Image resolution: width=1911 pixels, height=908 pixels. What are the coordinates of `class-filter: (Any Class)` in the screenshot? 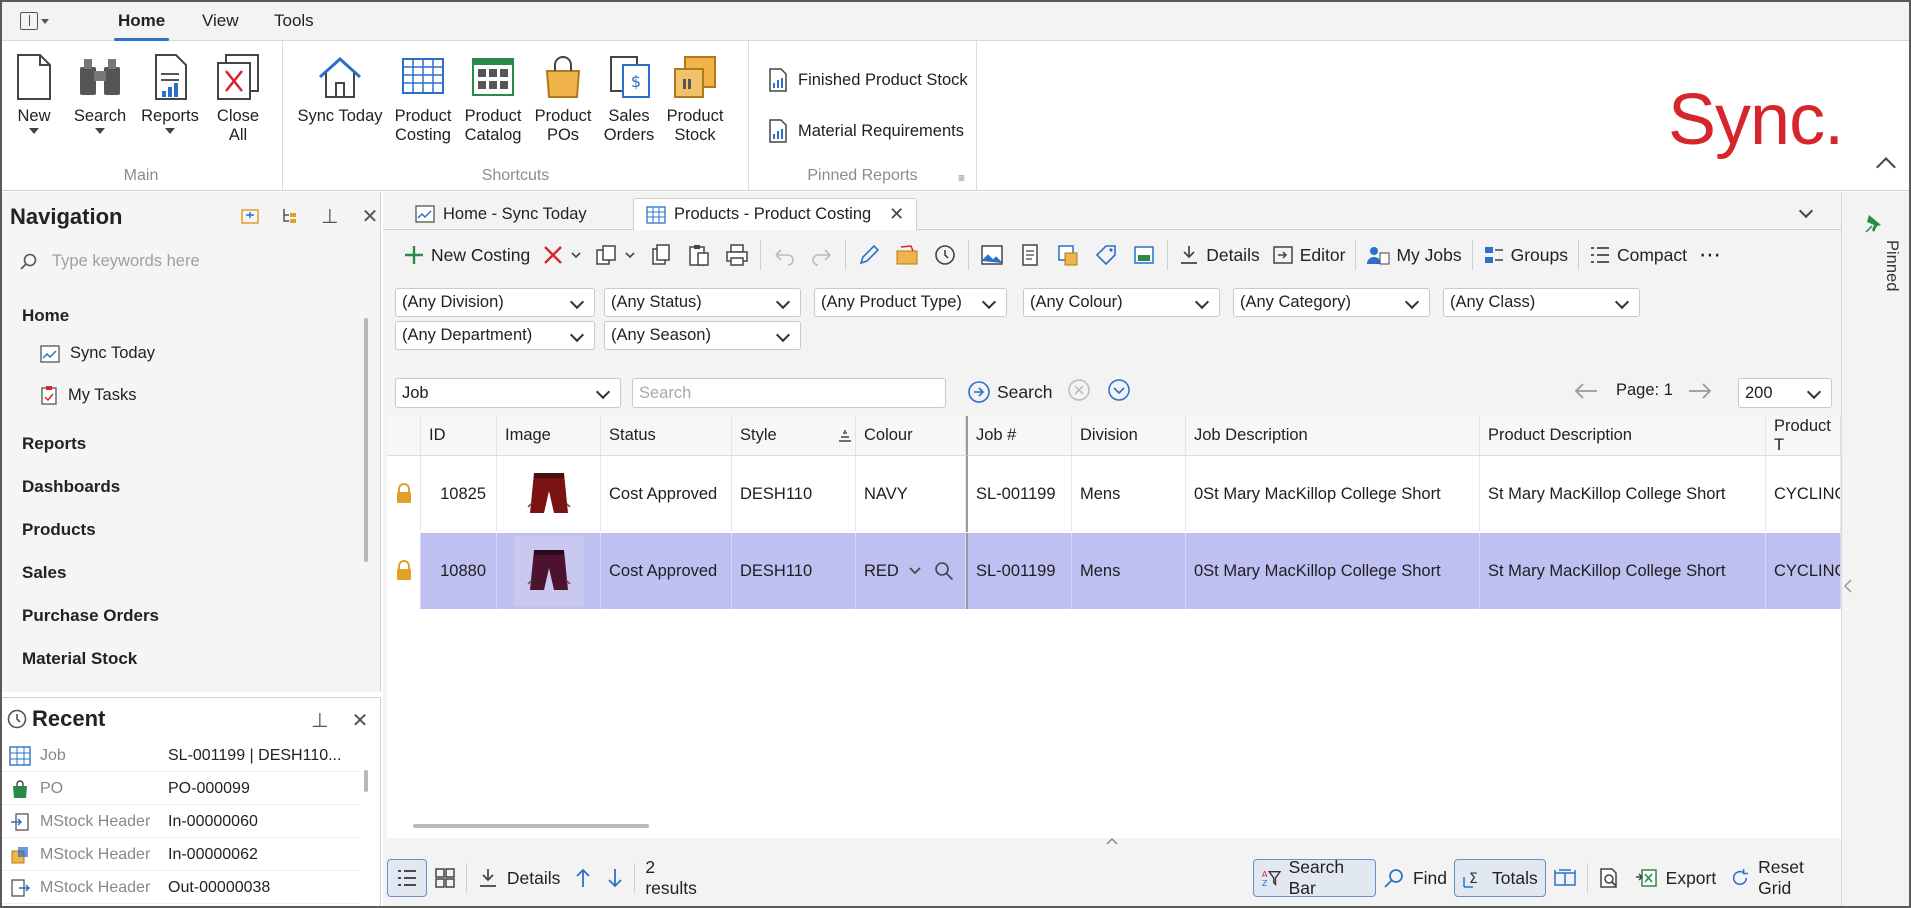 It's located at (1541, 302).